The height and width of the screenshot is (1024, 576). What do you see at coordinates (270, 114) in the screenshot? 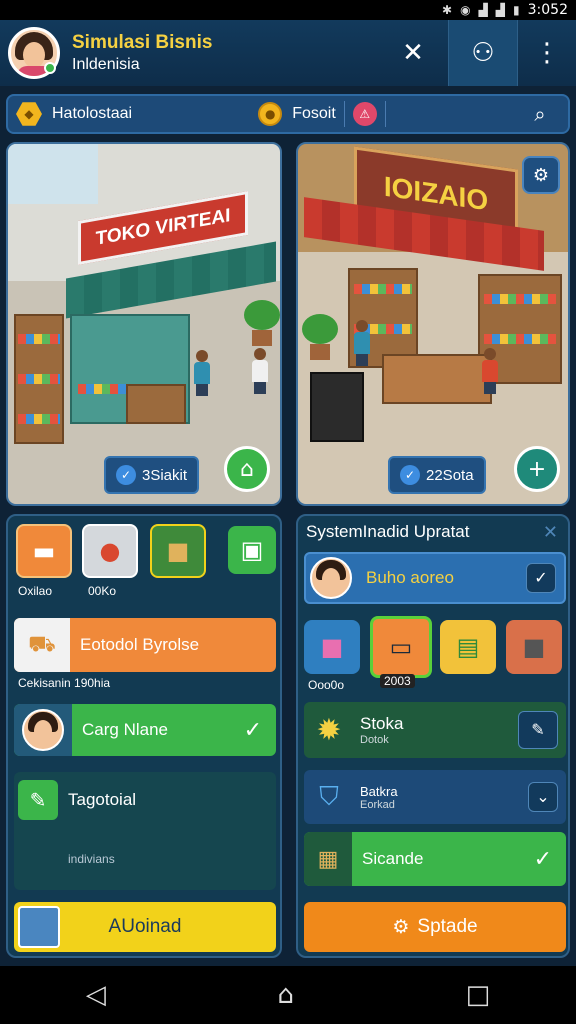
I see `gold-coin-icon: ●` at bounding box center [270, 114].